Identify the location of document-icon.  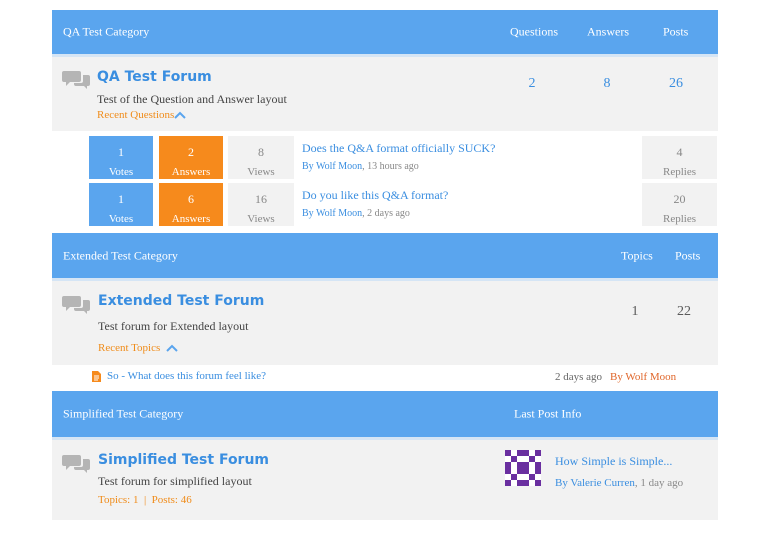
(96, 376).